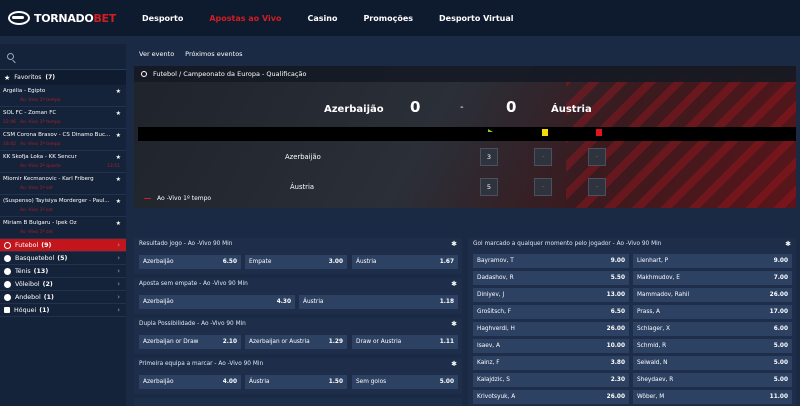 The width and height of the screenshot is (800, 406). I want to click on scorer-odd-button: Grošitsch, F 6.50, so click(551, 312).